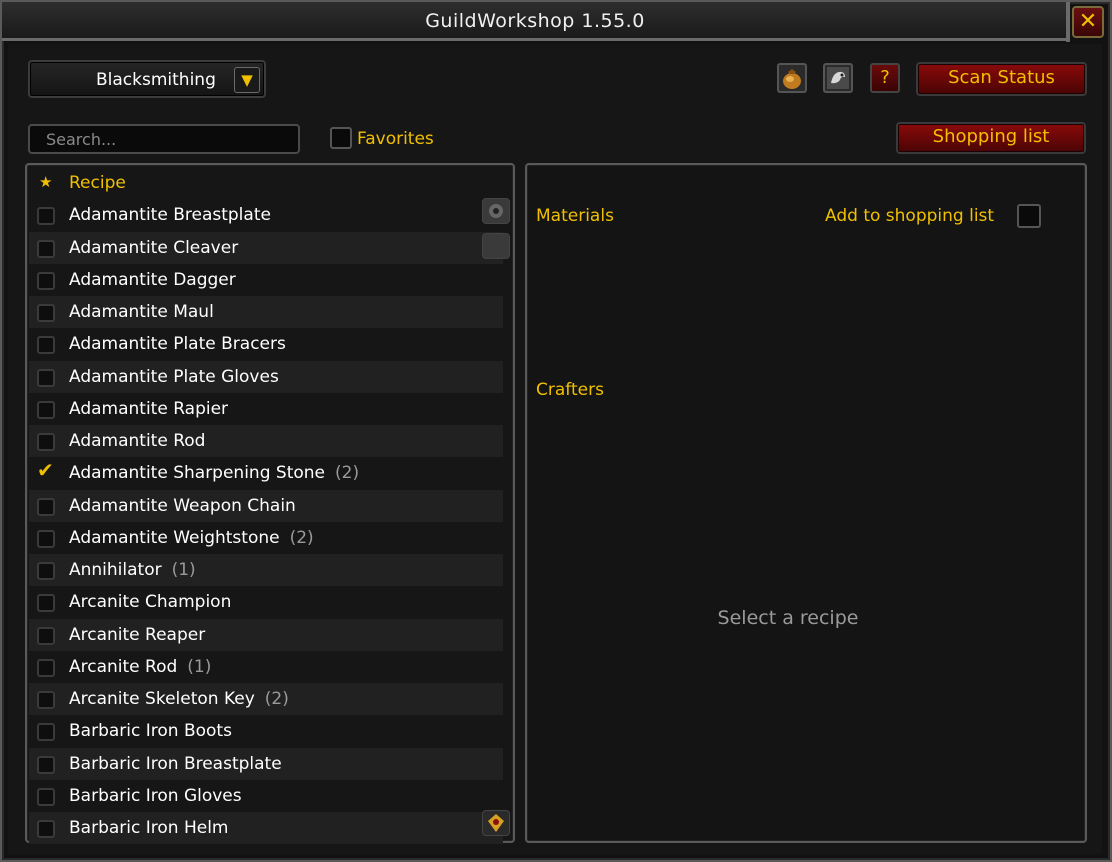 The height and width of the screenshot is (862, 1112). What do you see at coordinates (174, 376) in the screenshot?
I see `recipe-name: Adamantite Plate Gloves` at bounding box center [174, 376].